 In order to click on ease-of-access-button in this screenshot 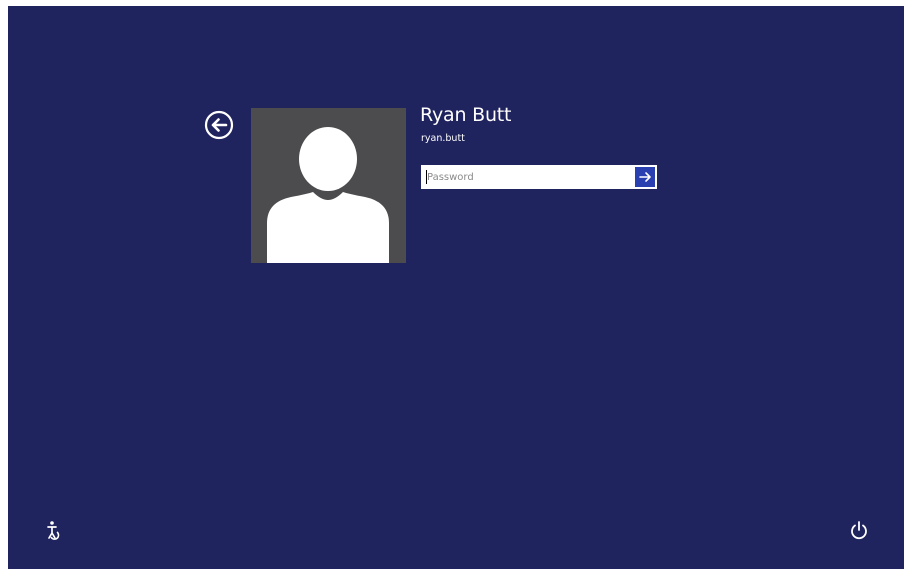, I will do `click(53, 530)`.